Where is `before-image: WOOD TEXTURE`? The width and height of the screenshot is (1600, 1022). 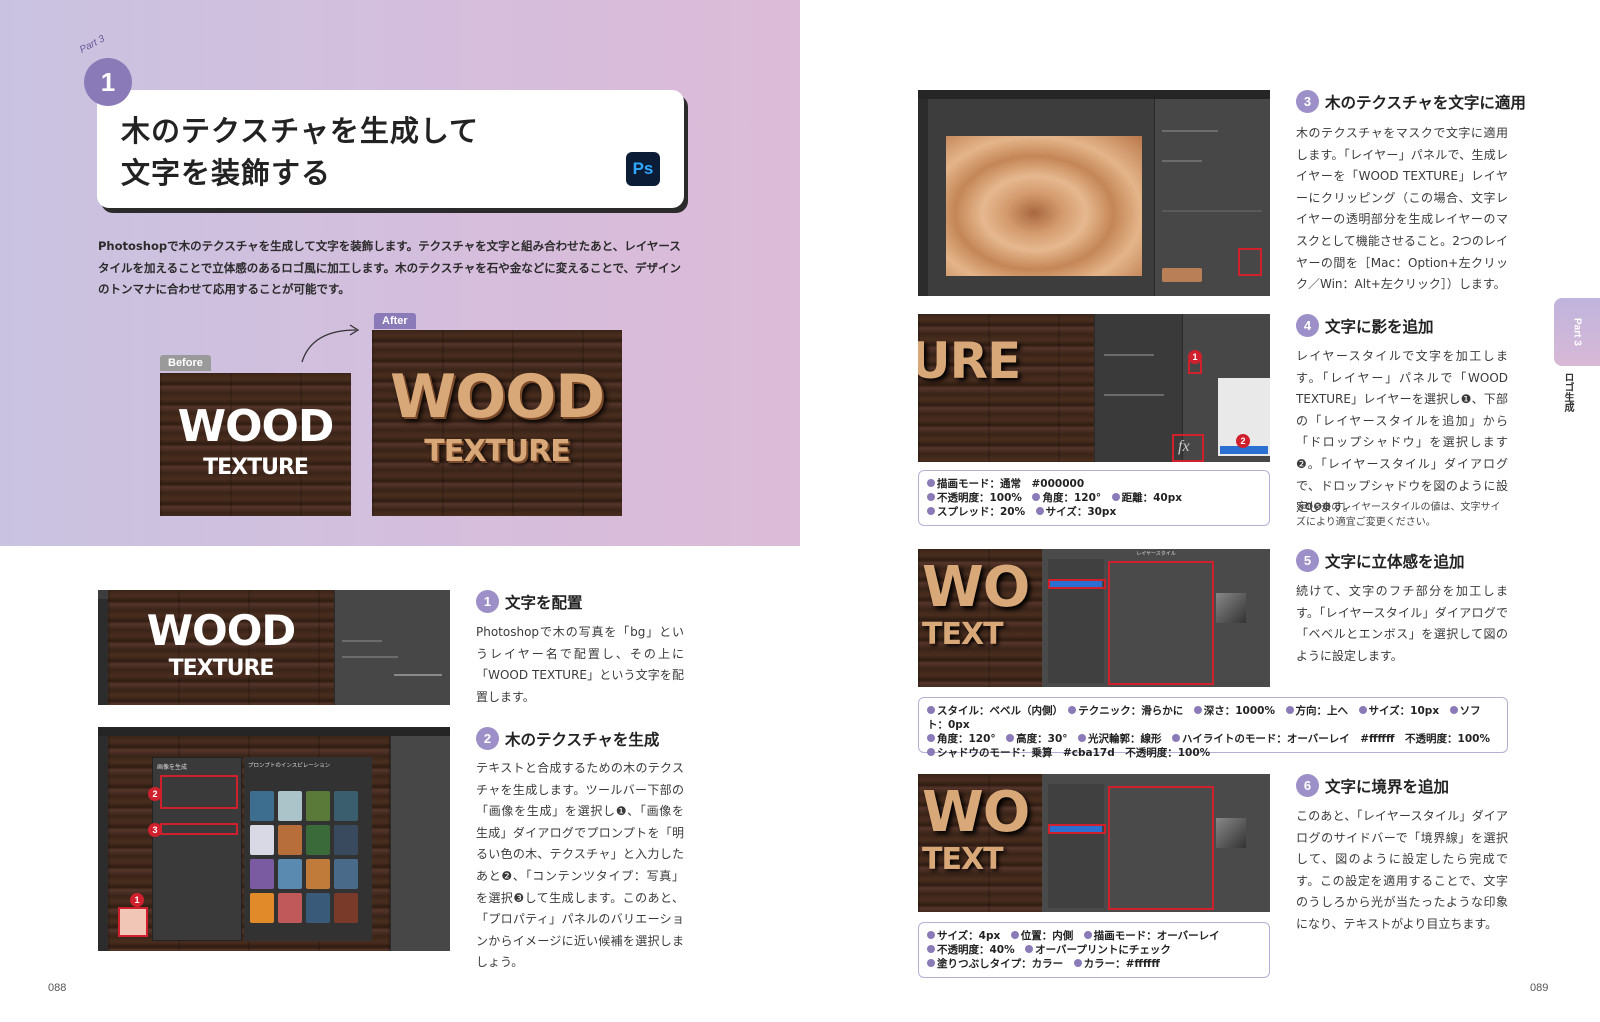
before-image: WOOD TEXTURE is located at coordinates (255, 444).